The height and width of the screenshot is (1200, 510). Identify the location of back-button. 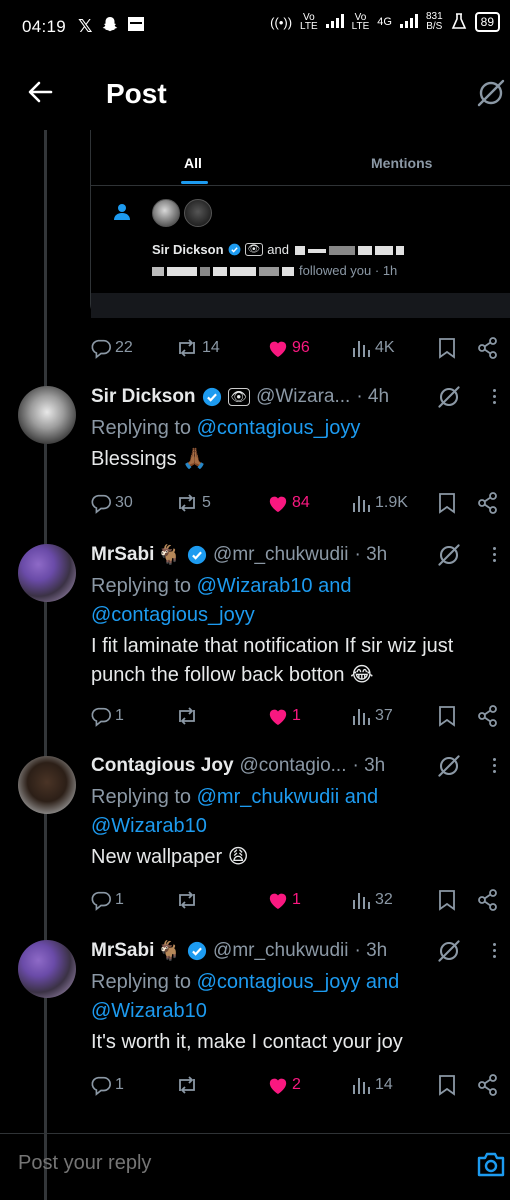
(40, 94).